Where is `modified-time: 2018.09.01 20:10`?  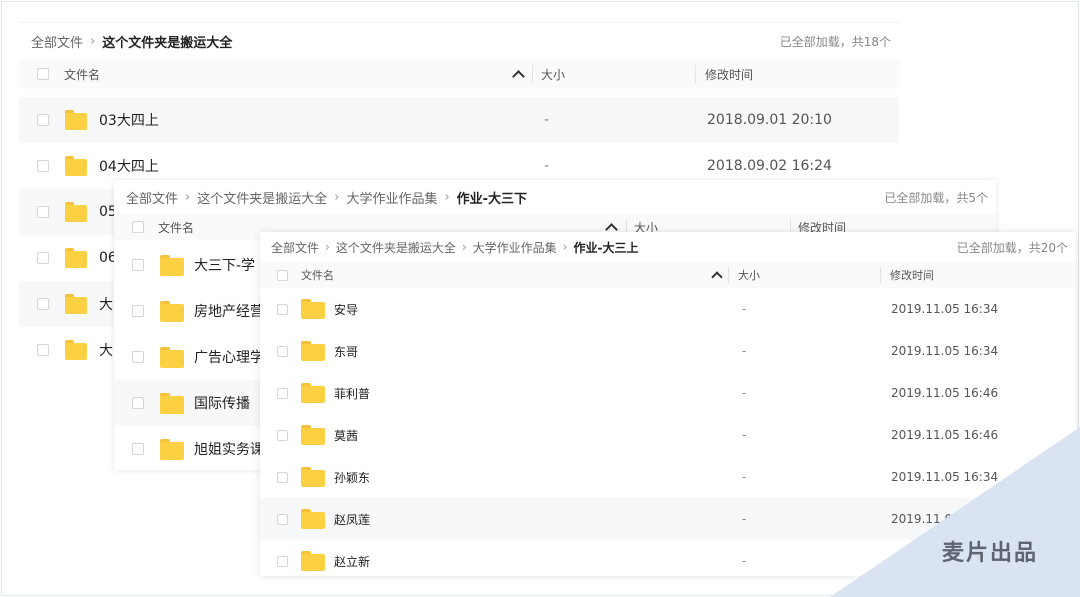
modified-time: 2018.09.01 20:10 is located at coordinates (769, 120).